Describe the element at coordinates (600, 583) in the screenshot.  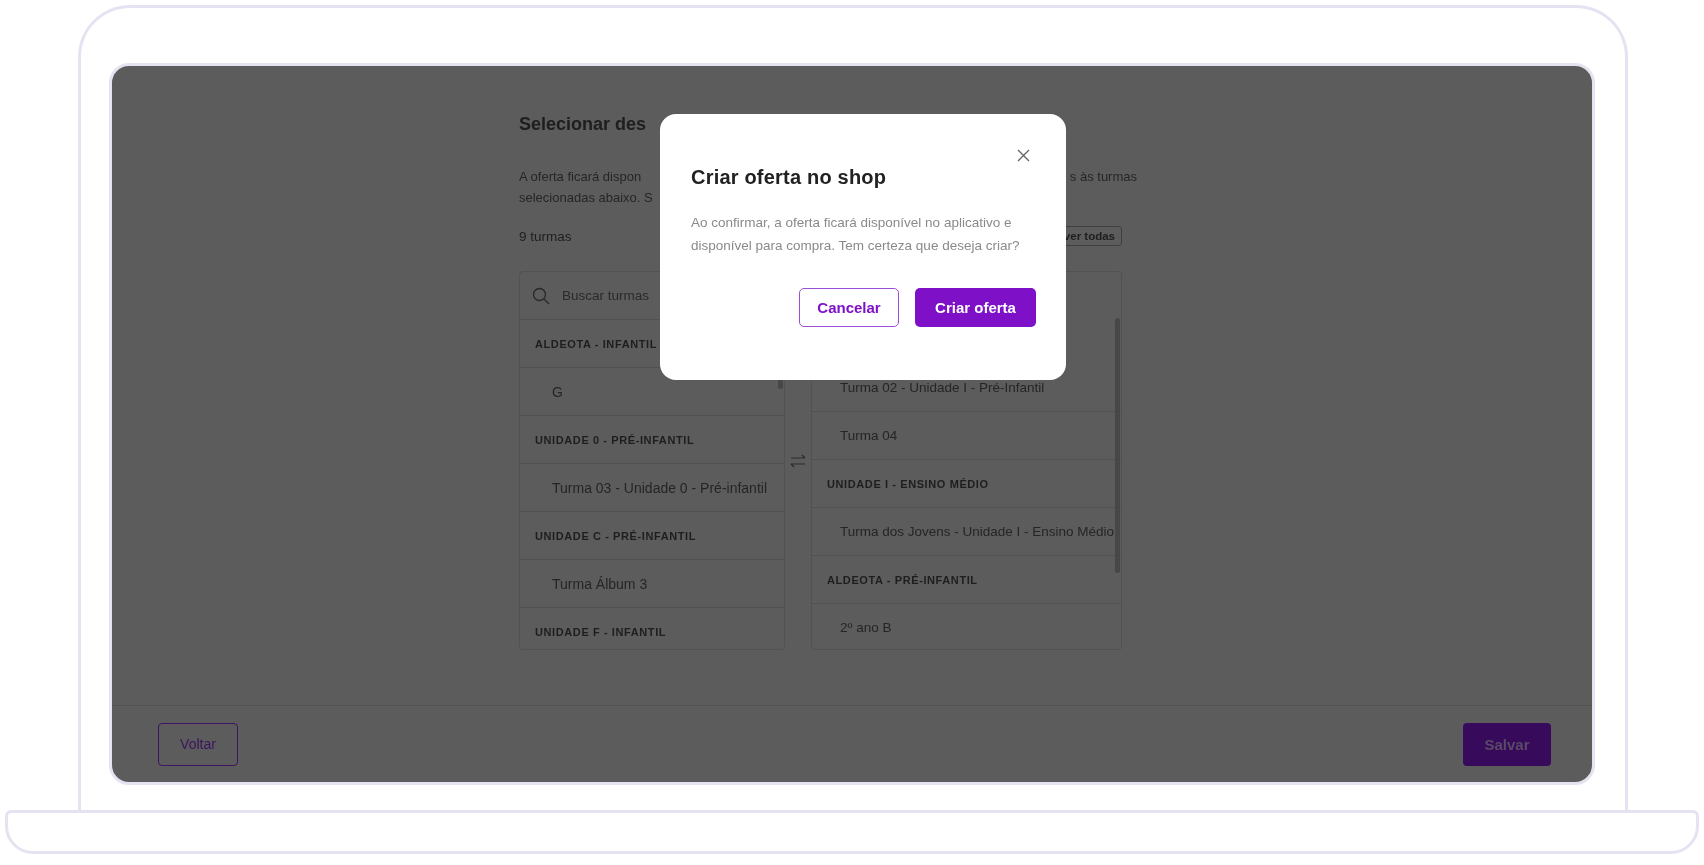
I see `class-item: Turma Álbum 3` at that location.